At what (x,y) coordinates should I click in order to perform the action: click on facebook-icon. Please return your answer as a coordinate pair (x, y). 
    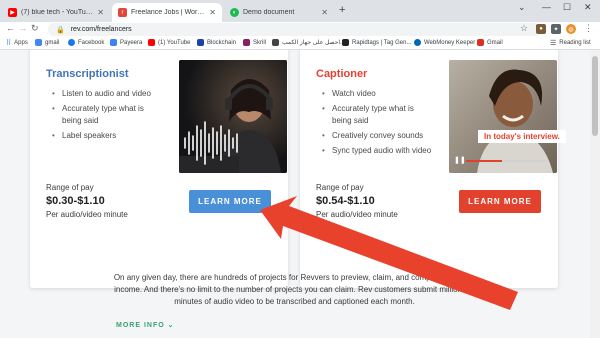
    Looking at the image, I should click on (71, 42).